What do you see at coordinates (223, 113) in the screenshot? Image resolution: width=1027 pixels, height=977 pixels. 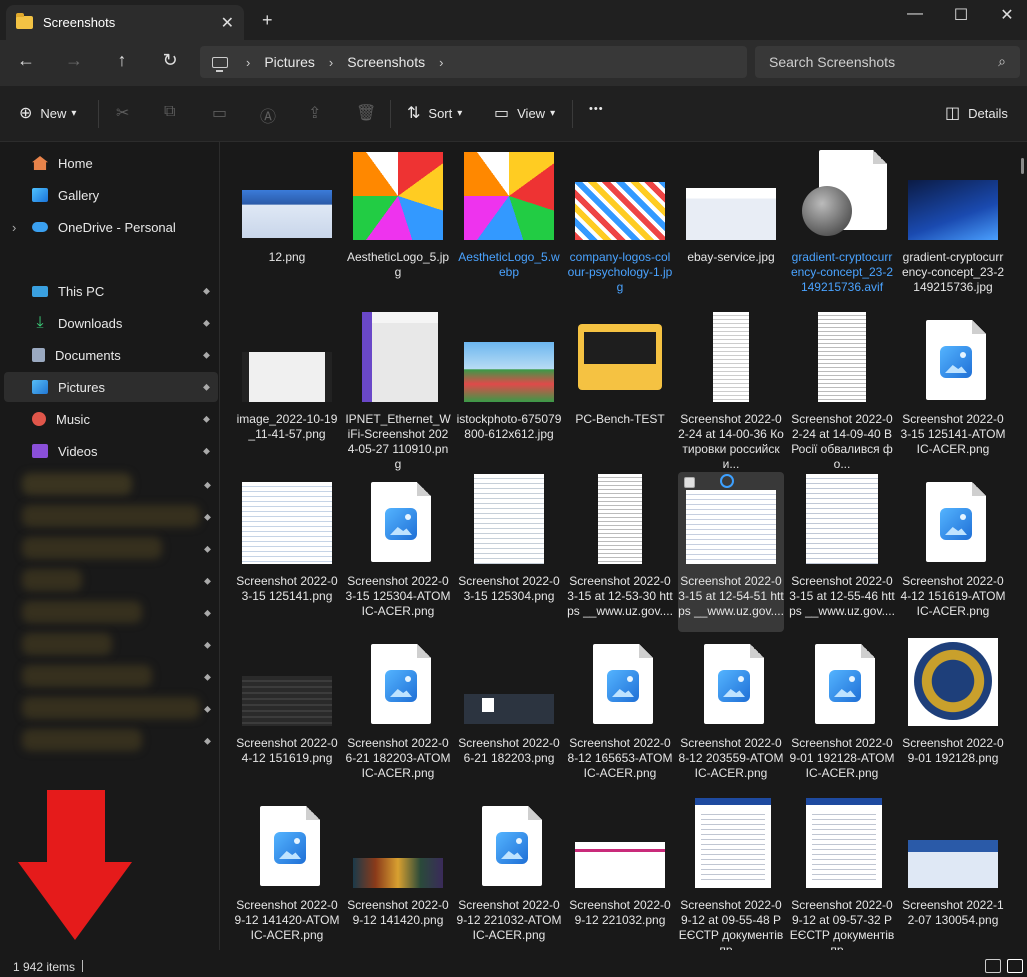 I see `paste-button: ▭` at bounding box center [223, 113].